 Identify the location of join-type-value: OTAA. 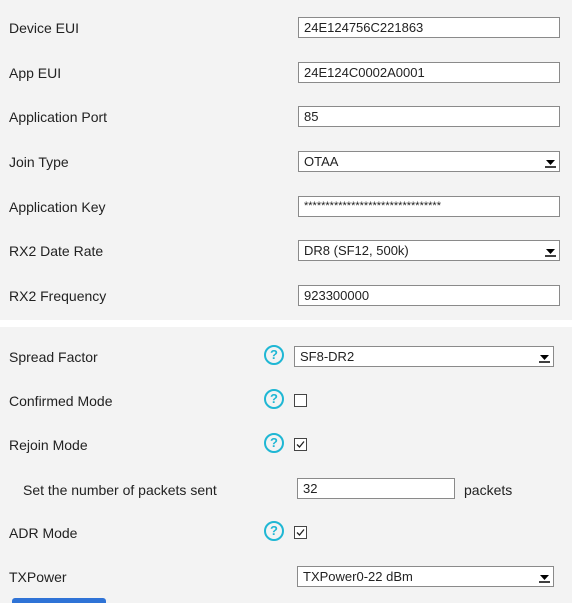
(321, 161).